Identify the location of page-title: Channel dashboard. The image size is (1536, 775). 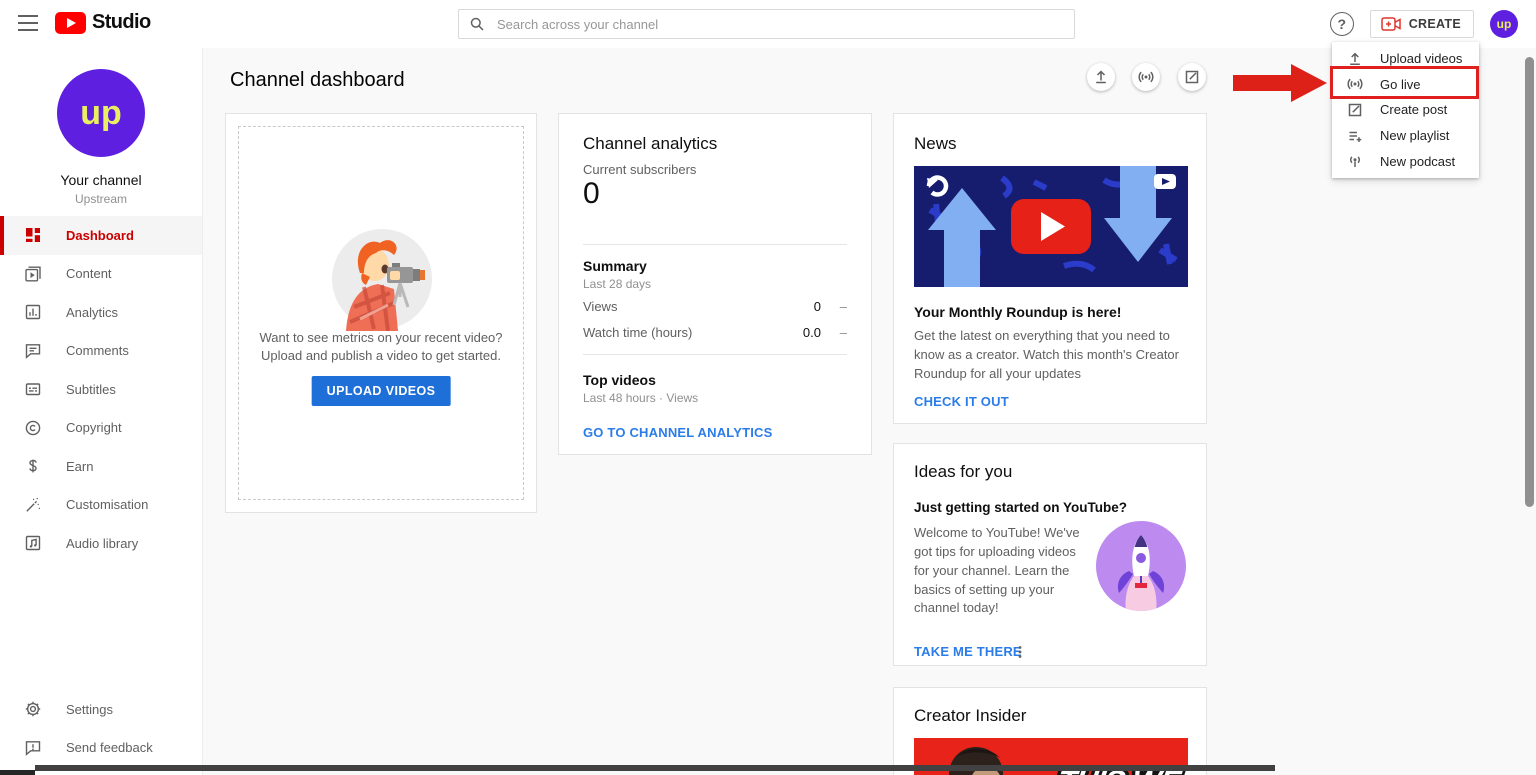
(317, 80).